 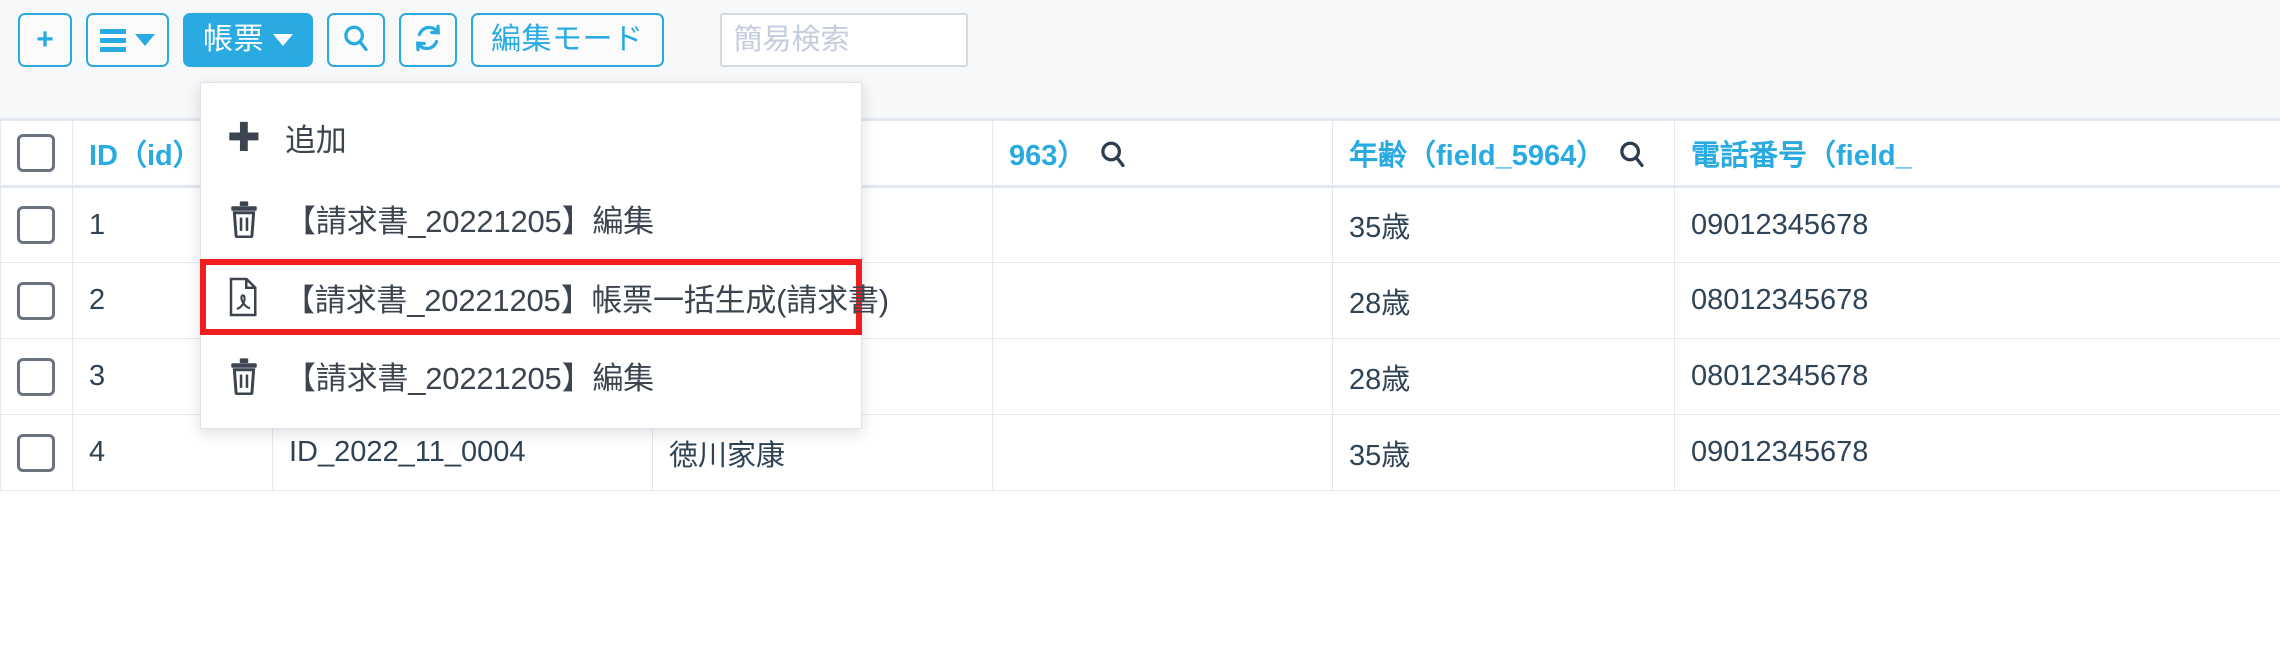 What do you see at coordinates (1977, 153) in the screenshot?
I see `column-header-tel: 電話番号（field_` at bounding box center [1977, 153].